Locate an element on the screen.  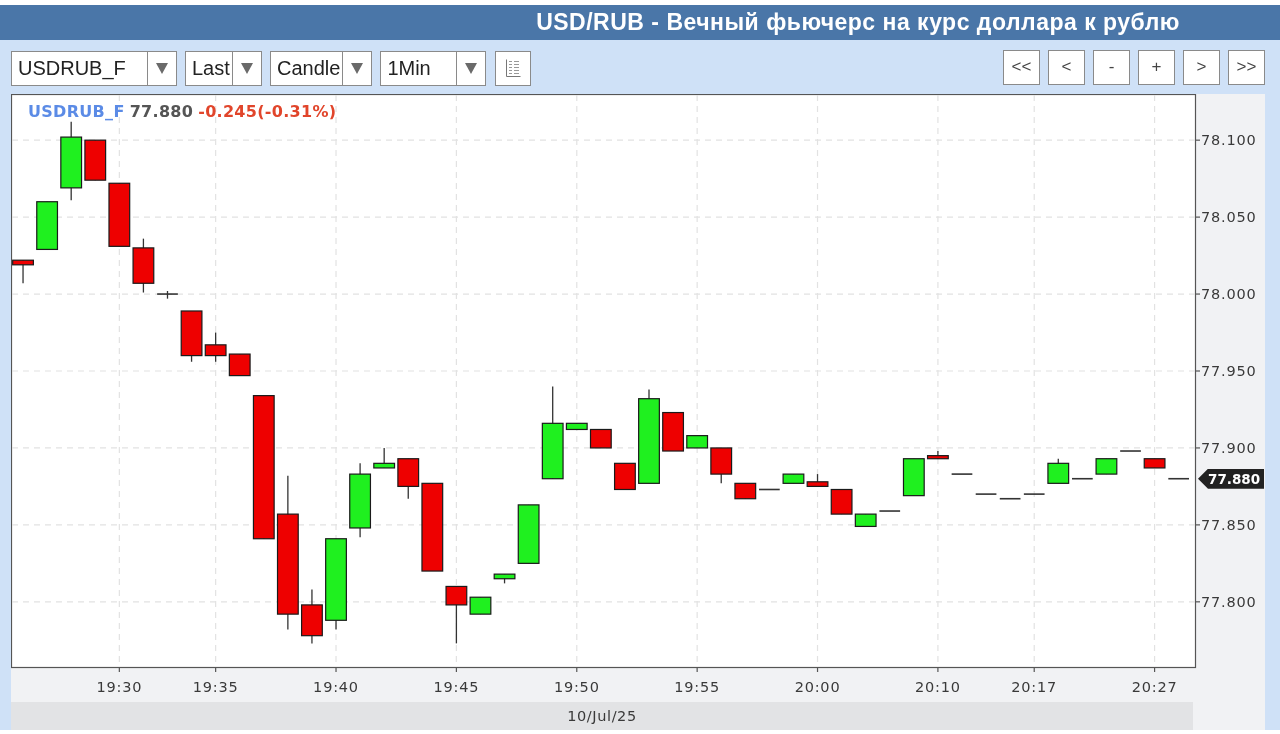
dropdown: Candle is located at coordinates (321, 68).